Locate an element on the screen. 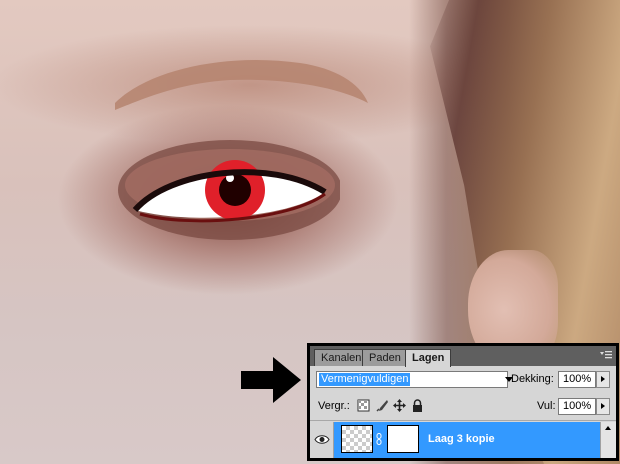 The height and width of the screenshot is (464, 620). fill-field: 100% is located at coordinates (577, 406).